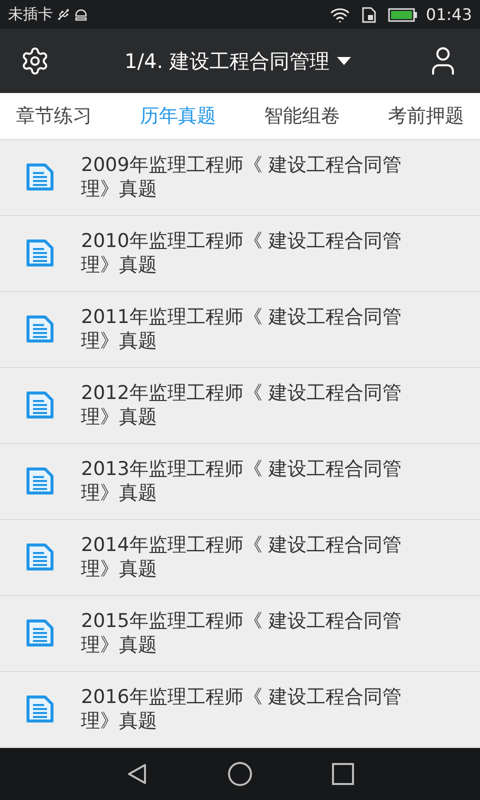  I want to click on caret-icon, so click(344, 61).